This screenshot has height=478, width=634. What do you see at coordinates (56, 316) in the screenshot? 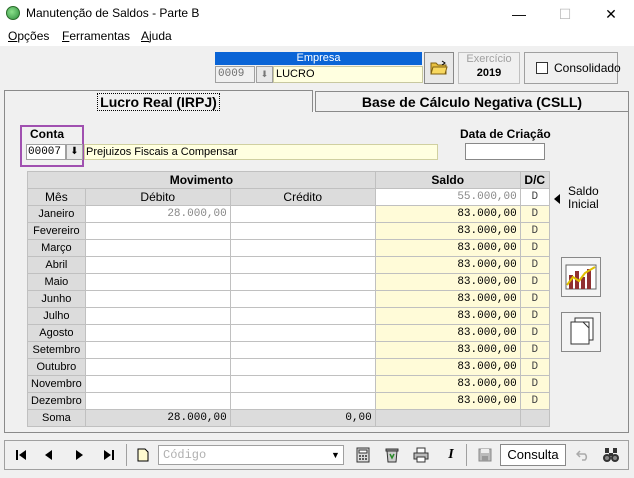
I see `month-cell: Julho` at bounding box center [56, 316].